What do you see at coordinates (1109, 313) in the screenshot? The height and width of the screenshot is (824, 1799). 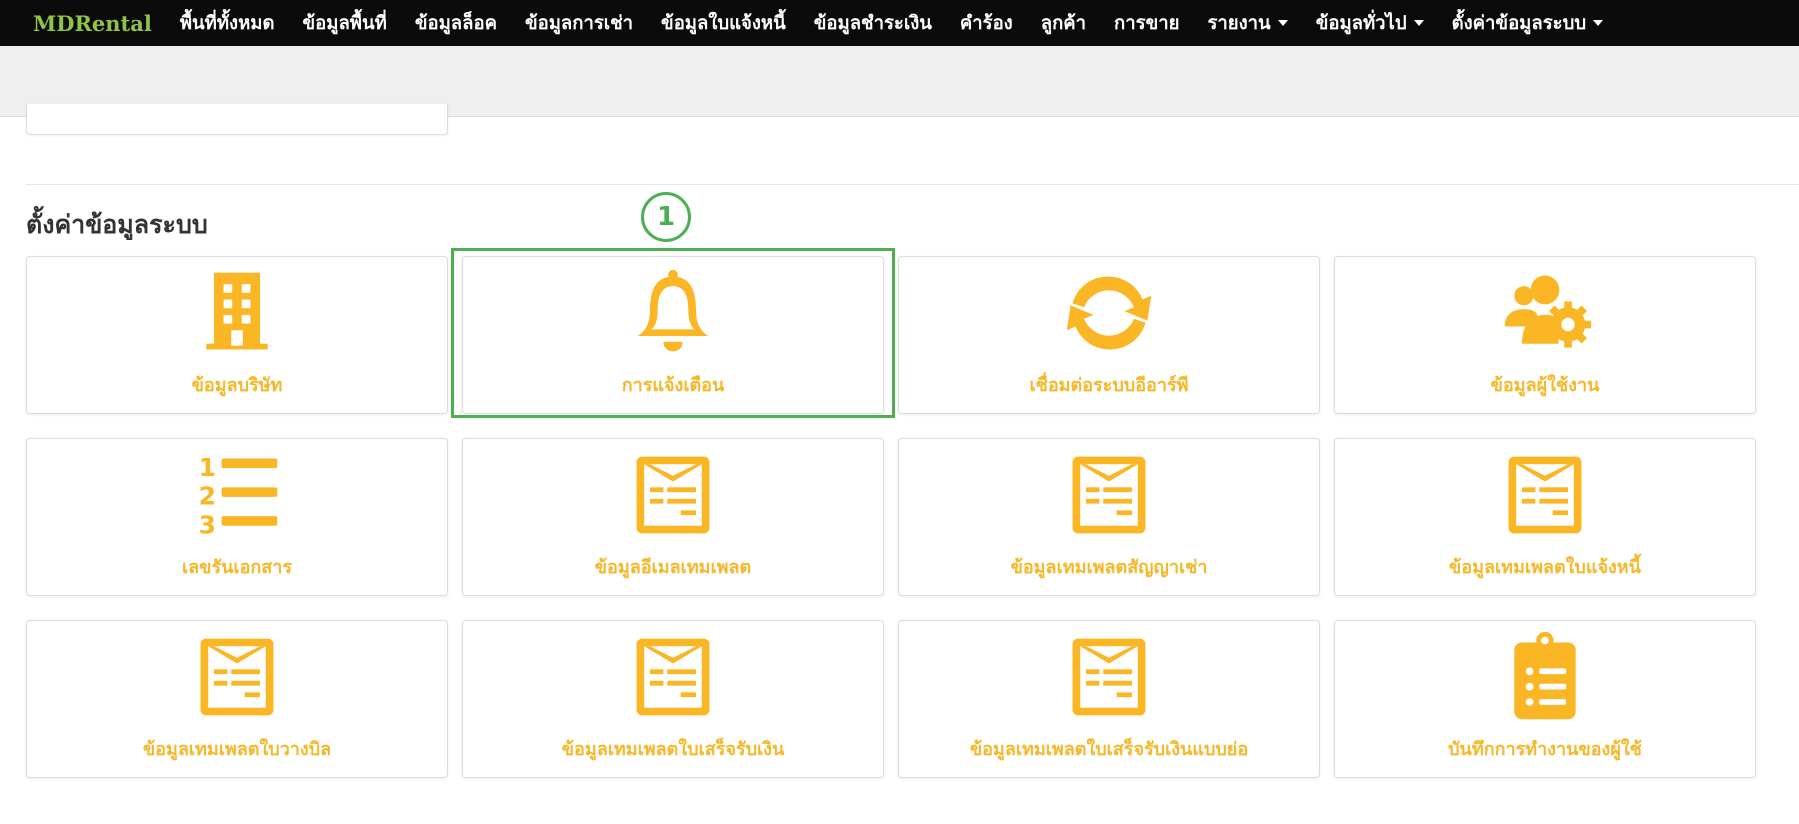 I see `sync-icon` at bounding box center [1109, 313].